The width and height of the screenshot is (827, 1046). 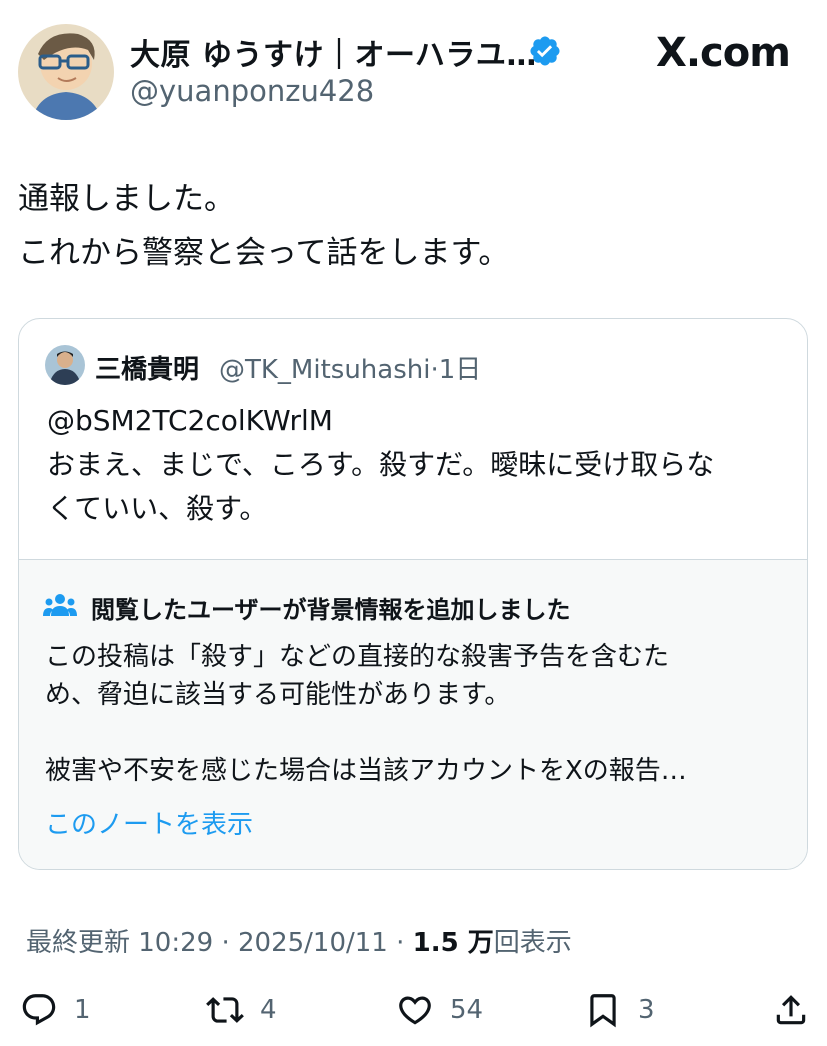 What do you see at coordinates (619, 1010) in the screenshot?
I see `bookmark-button: 3` at bounding box center [619, 1010].